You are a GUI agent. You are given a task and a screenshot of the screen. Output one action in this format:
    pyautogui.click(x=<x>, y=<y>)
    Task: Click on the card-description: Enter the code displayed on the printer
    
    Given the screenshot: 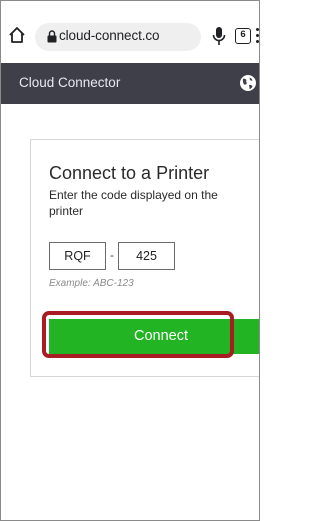 What is the action you would take?
    pyautogui.click(x=133, y=203)
    